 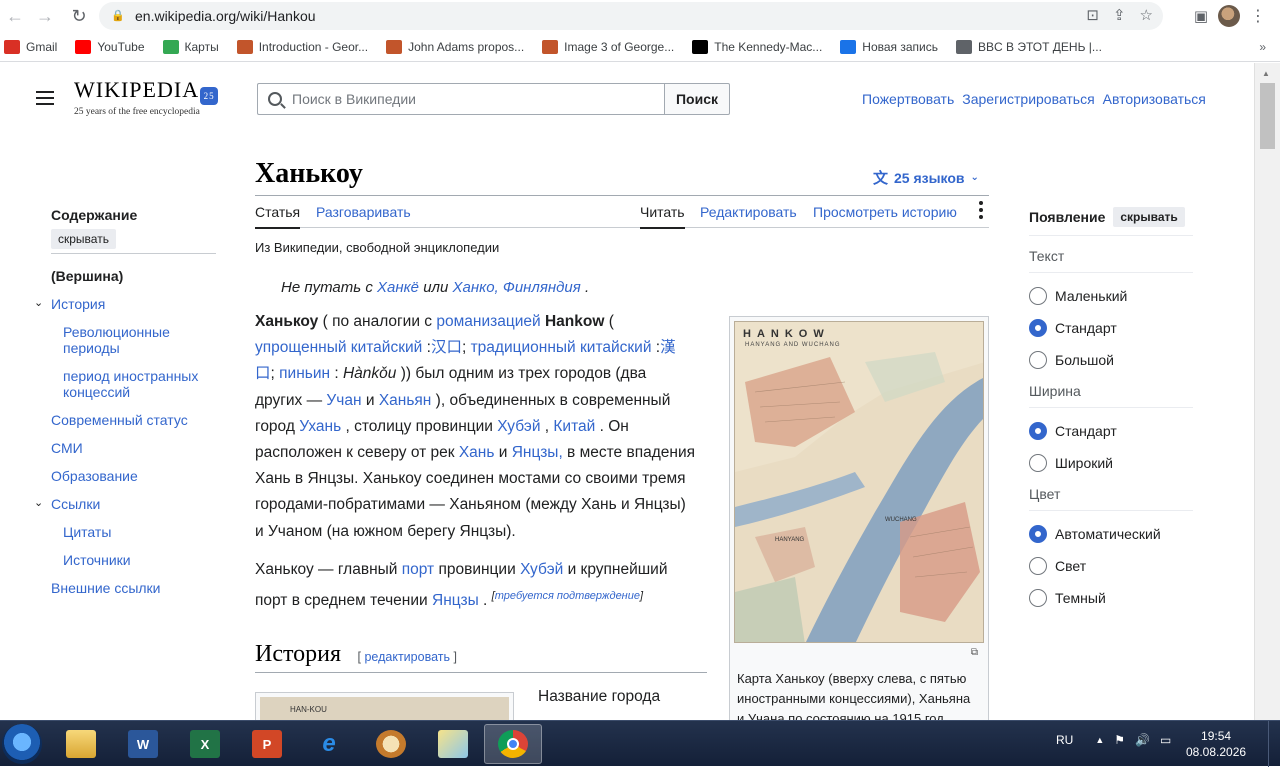 What do you see at coordinates (133, 420) in the screenshot?
I see `toc-item: Современный статус` at bounding box center [133, 420].